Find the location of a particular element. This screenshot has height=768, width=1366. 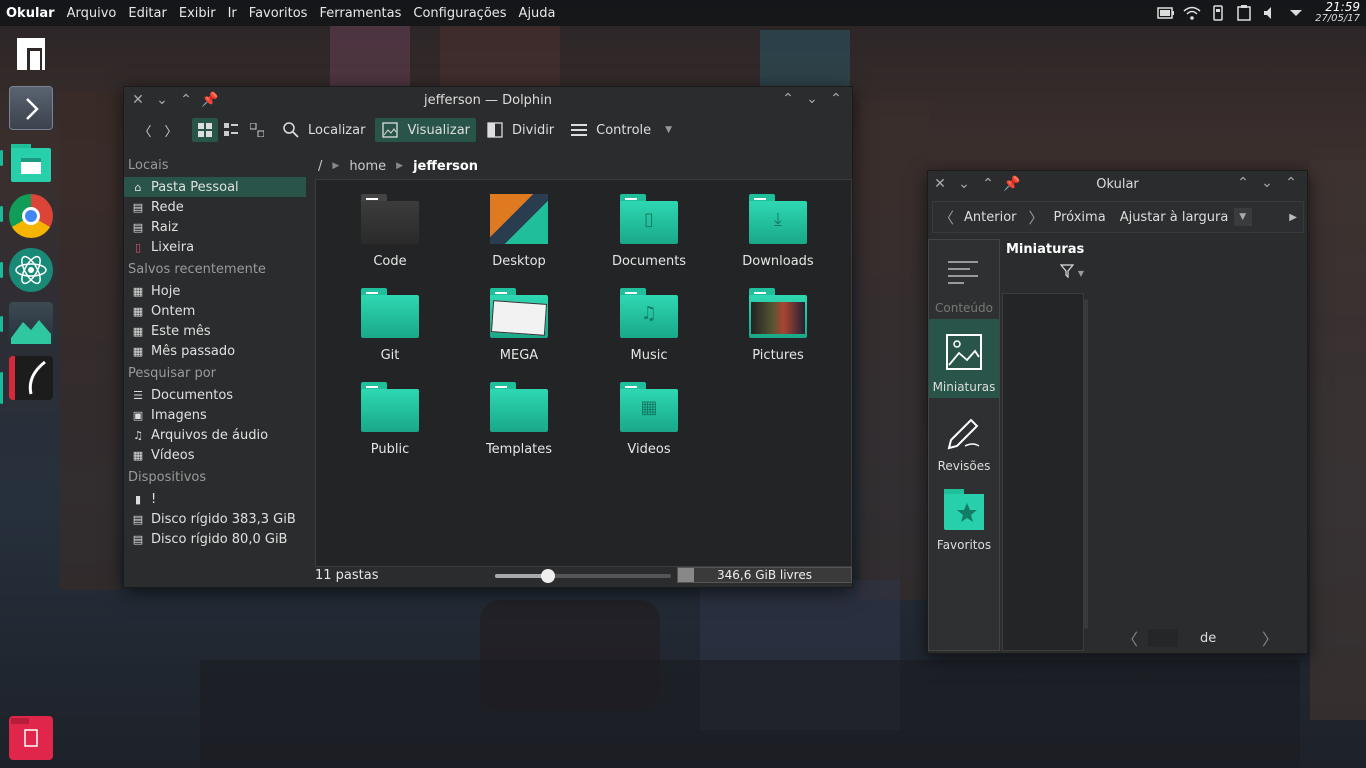

sidebar-item: Conteúdo is located at coordinates (964, 279).